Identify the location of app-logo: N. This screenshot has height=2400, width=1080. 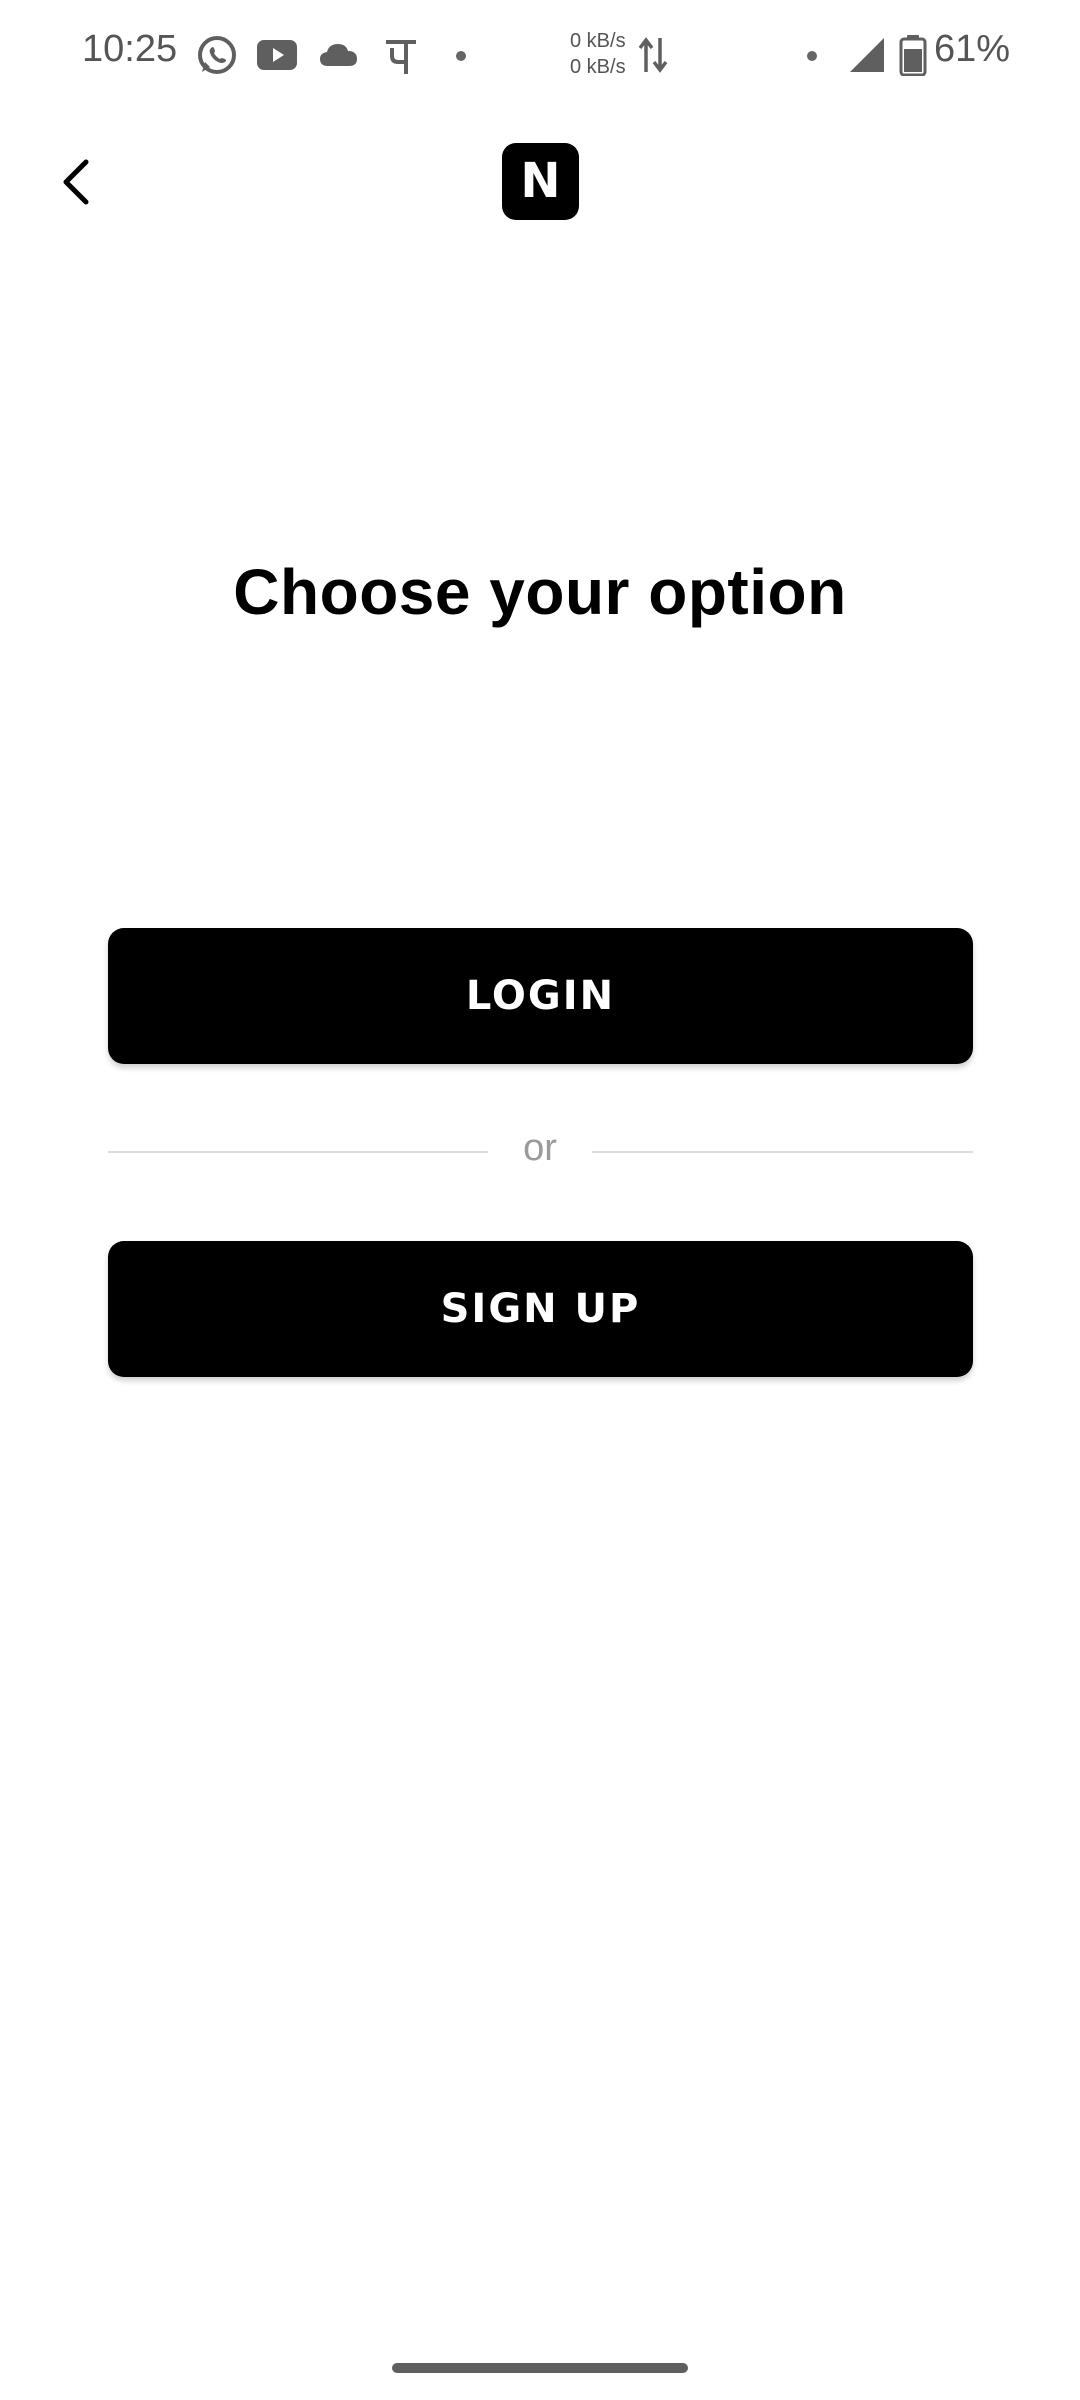
(540, 181).